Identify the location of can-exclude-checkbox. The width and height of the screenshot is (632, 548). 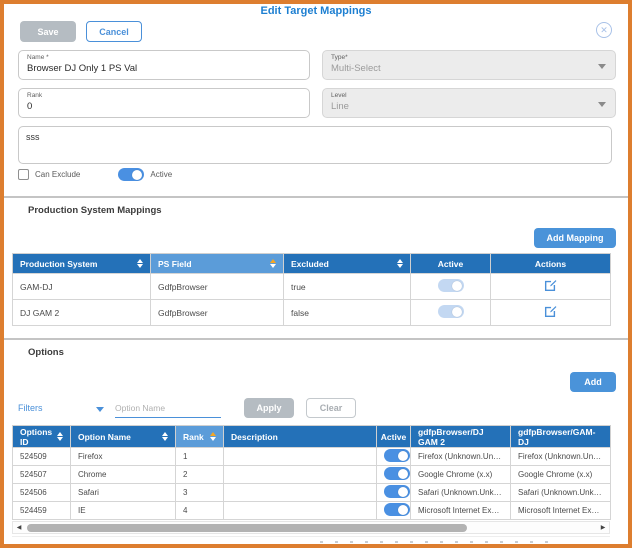
(23, 174).